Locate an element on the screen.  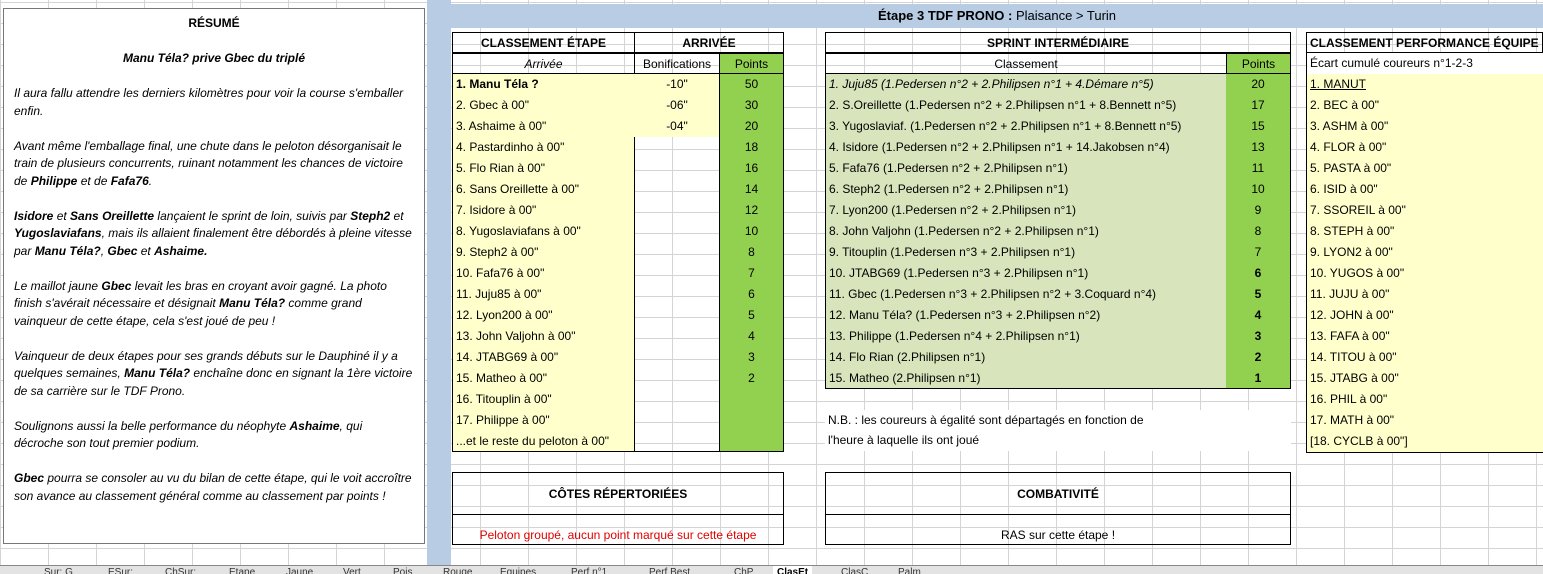
stage-row-points: 3 is located at coordinates (751, 357).